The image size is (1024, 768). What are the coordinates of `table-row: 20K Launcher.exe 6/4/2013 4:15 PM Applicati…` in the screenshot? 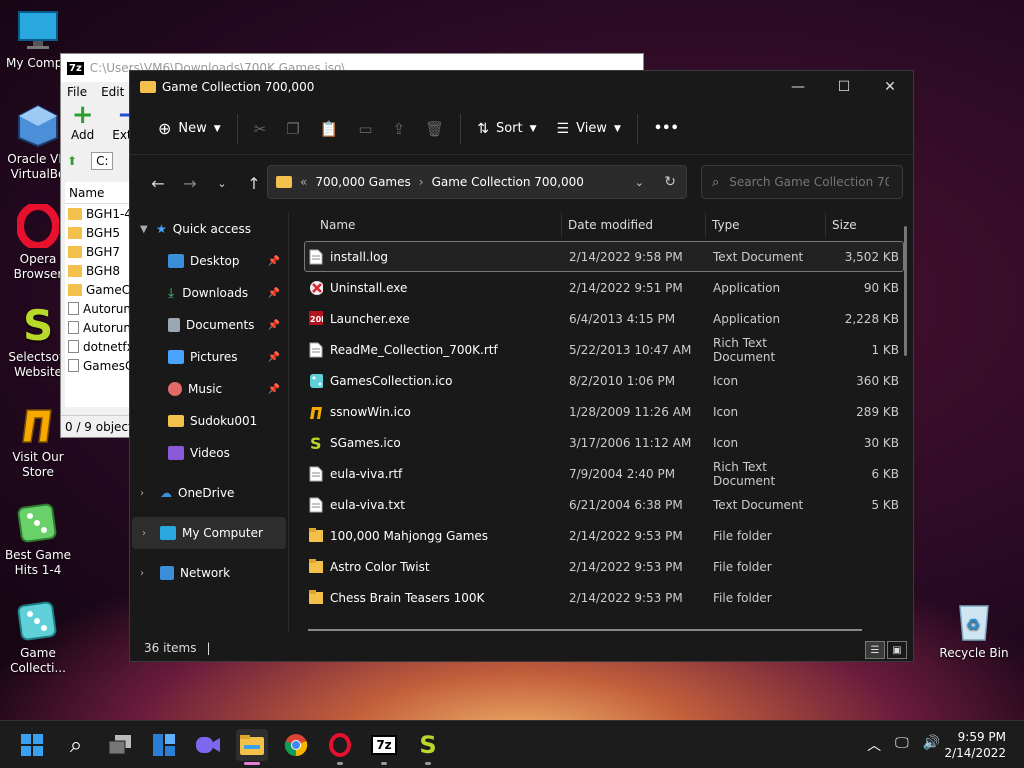 It's located at (604, 318).